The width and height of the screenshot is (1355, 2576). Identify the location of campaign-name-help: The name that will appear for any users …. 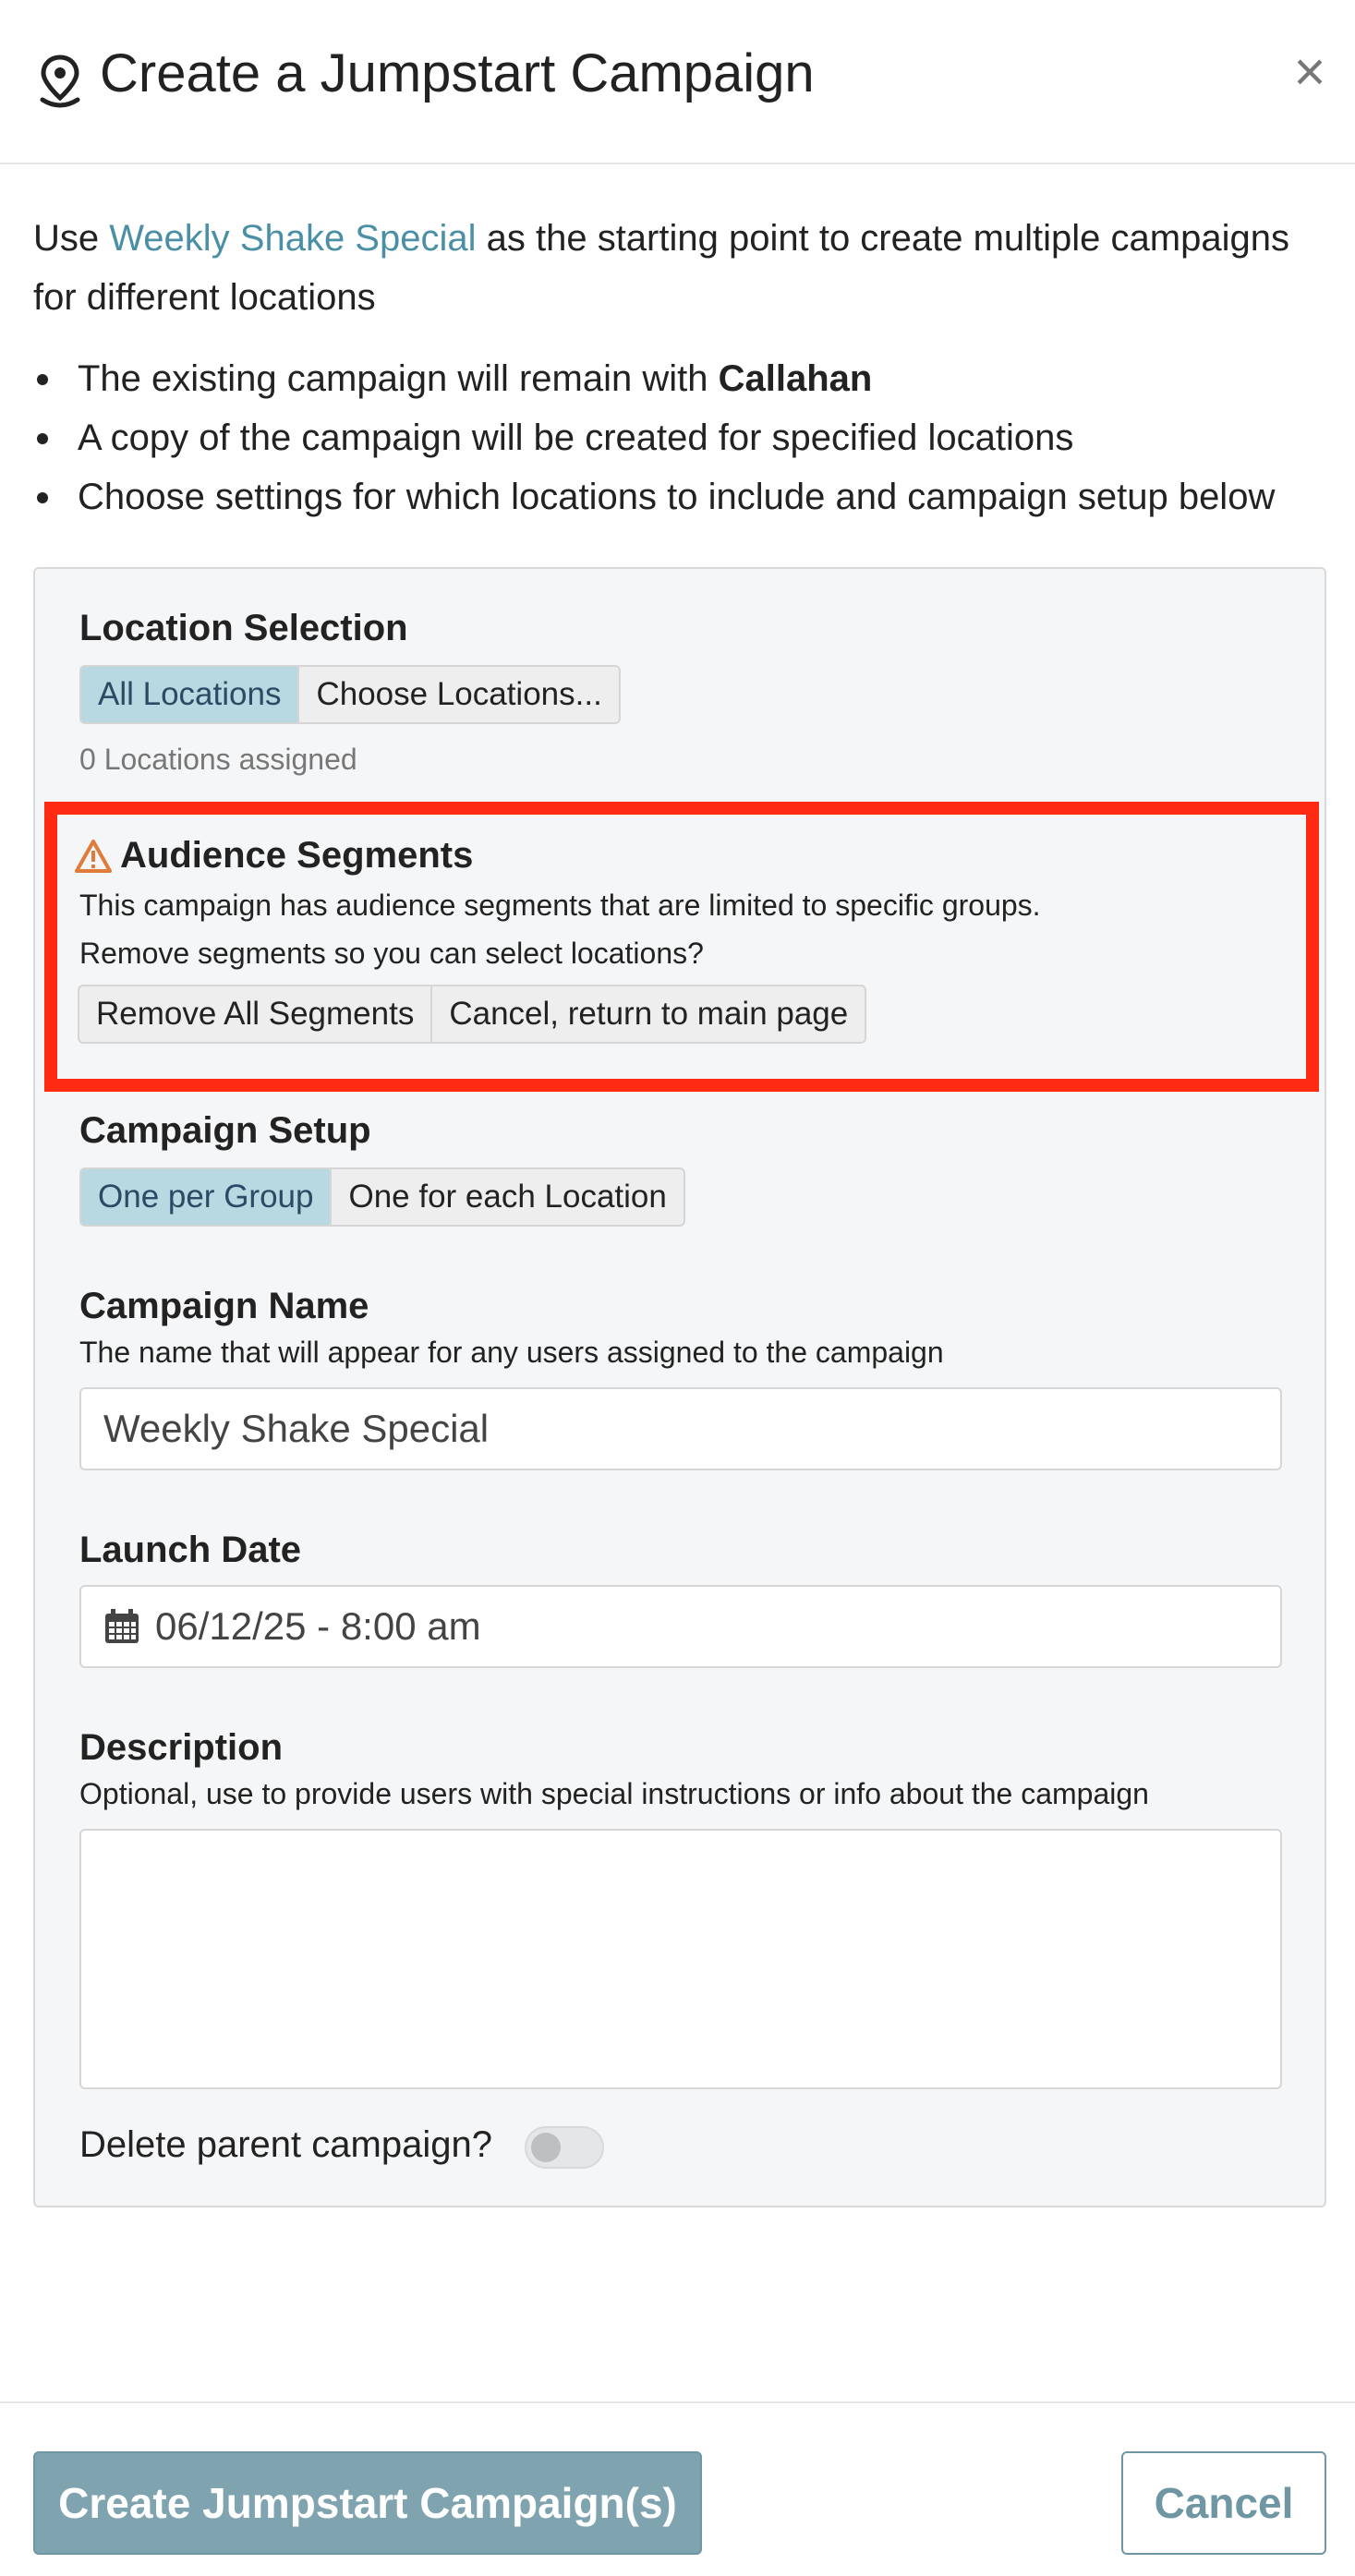
(512, 1352).